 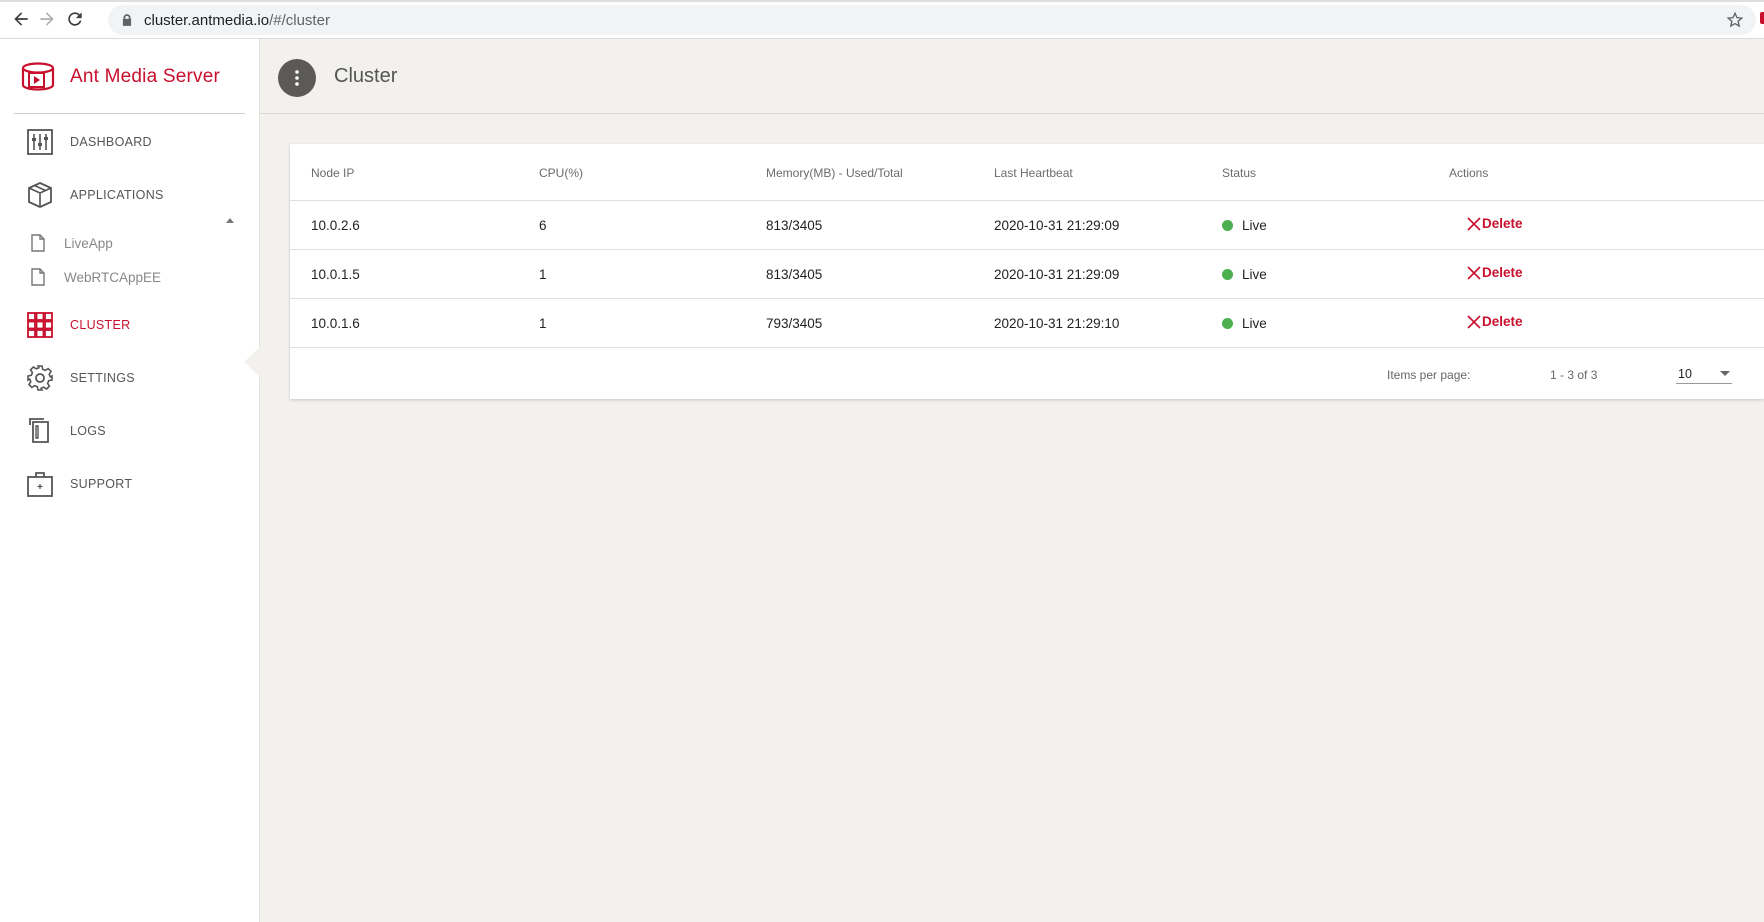 What do you see at coordinates (1574, 375) in the screenshot?
I see `paginator-range: 1 - 3 of 3` at bounding box center [1574, 375].